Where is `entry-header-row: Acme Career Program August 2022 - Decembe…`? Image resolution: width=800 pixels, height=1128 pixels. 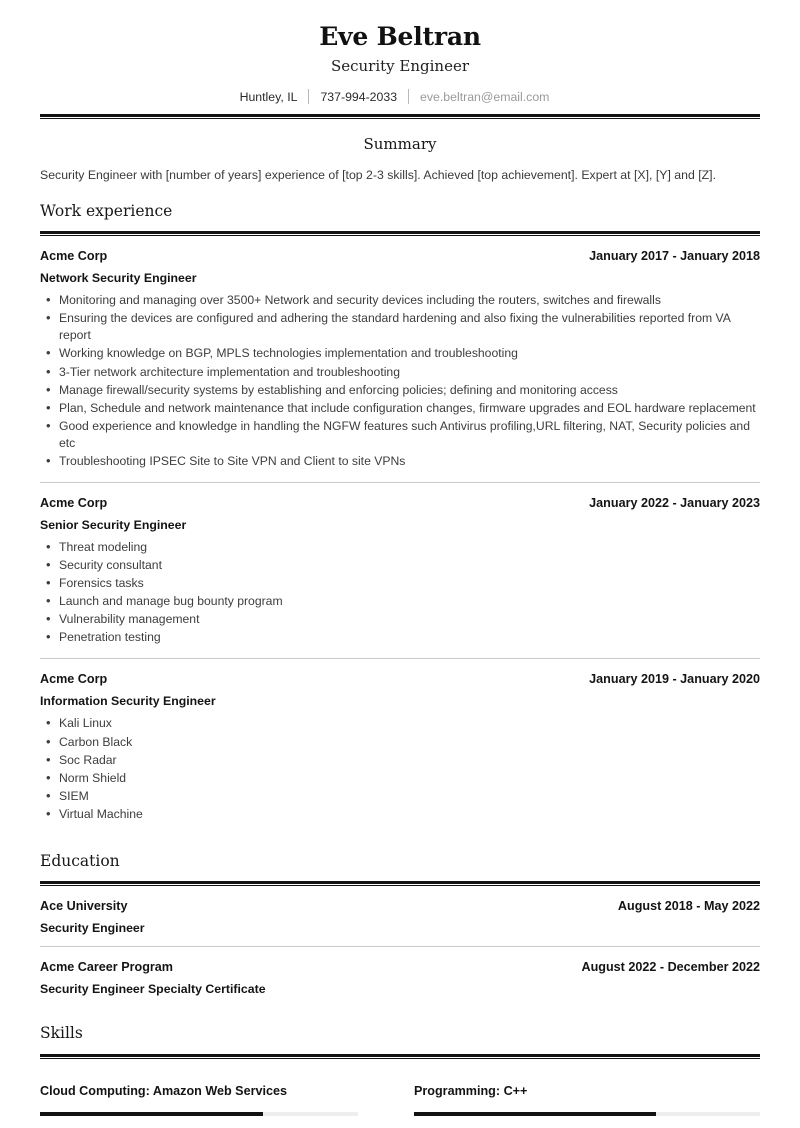
entry-header-row: Acme Career Program August 2022 - Decembe… is located at coordinates (400, 967).